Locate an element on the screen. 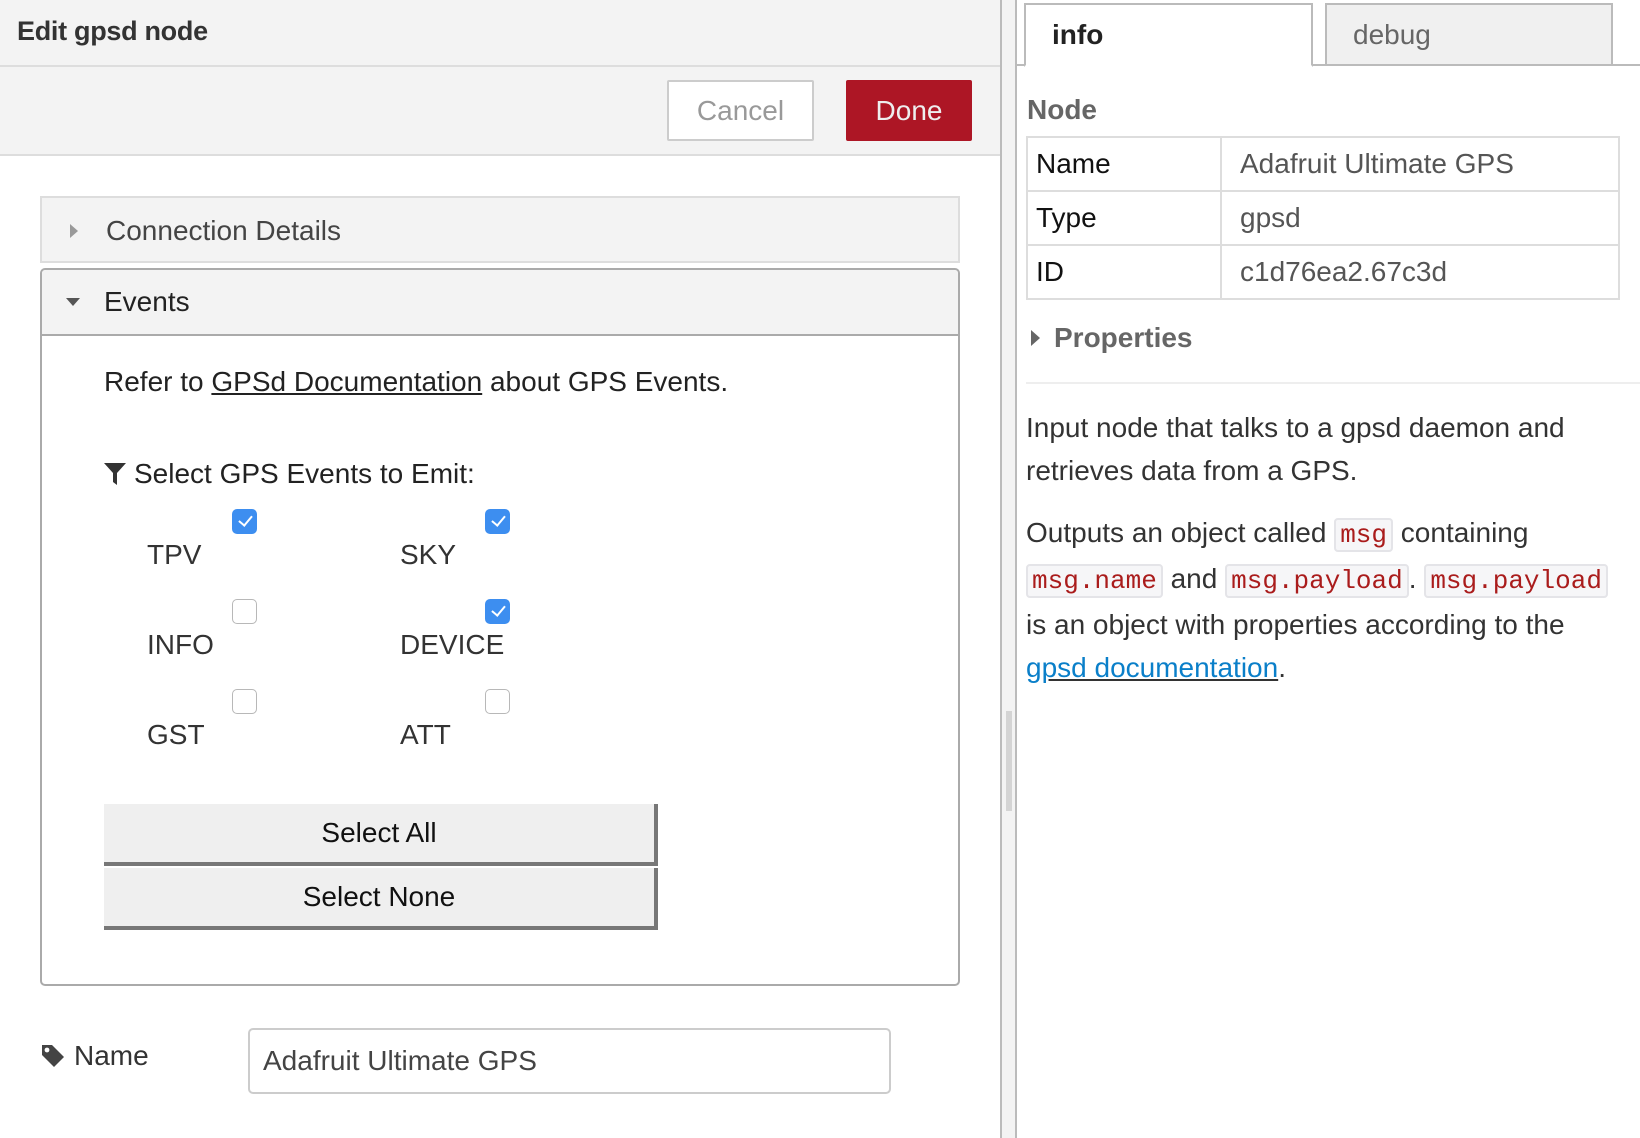 The image size is (1640, 1138). select-events-label: Select GPS Events to Emit: is located at coordinates (289, 474).